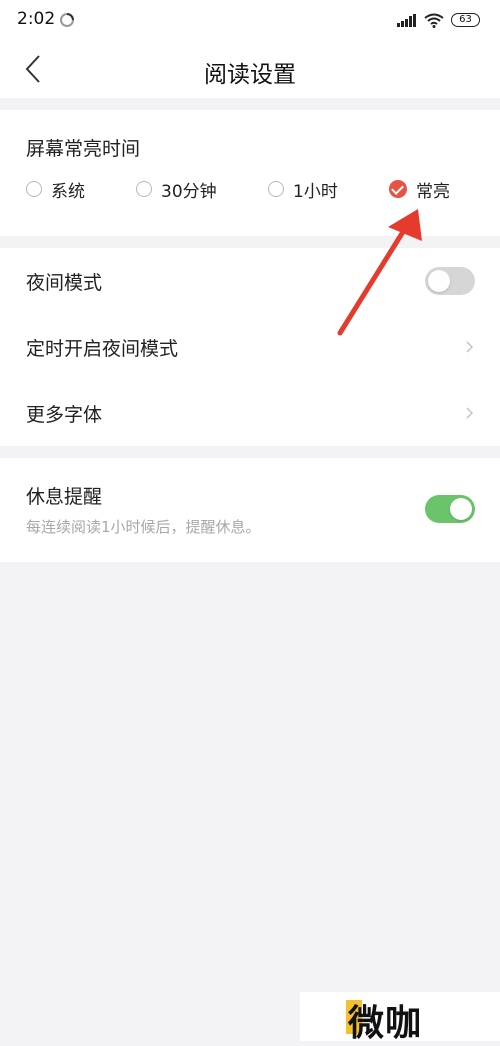 The image size is (500, 1046). Describe the element at coordinates (36, 19) in the screenshot. I see `status-time: 2:02` at that location.